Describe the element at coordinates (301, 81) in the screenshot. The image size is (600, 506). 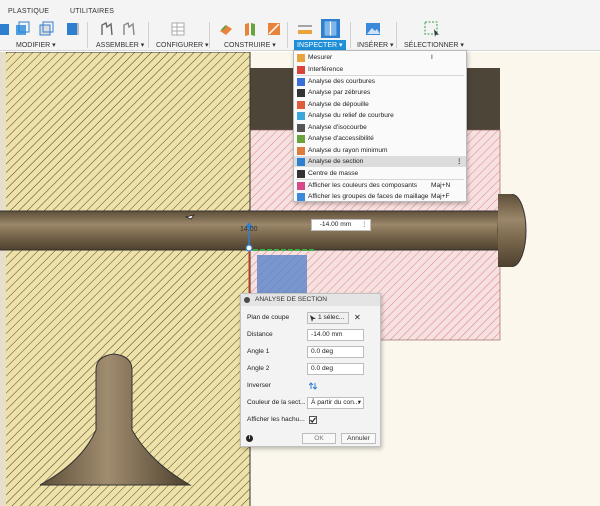
I see `curvature-comb-icon` at that location.